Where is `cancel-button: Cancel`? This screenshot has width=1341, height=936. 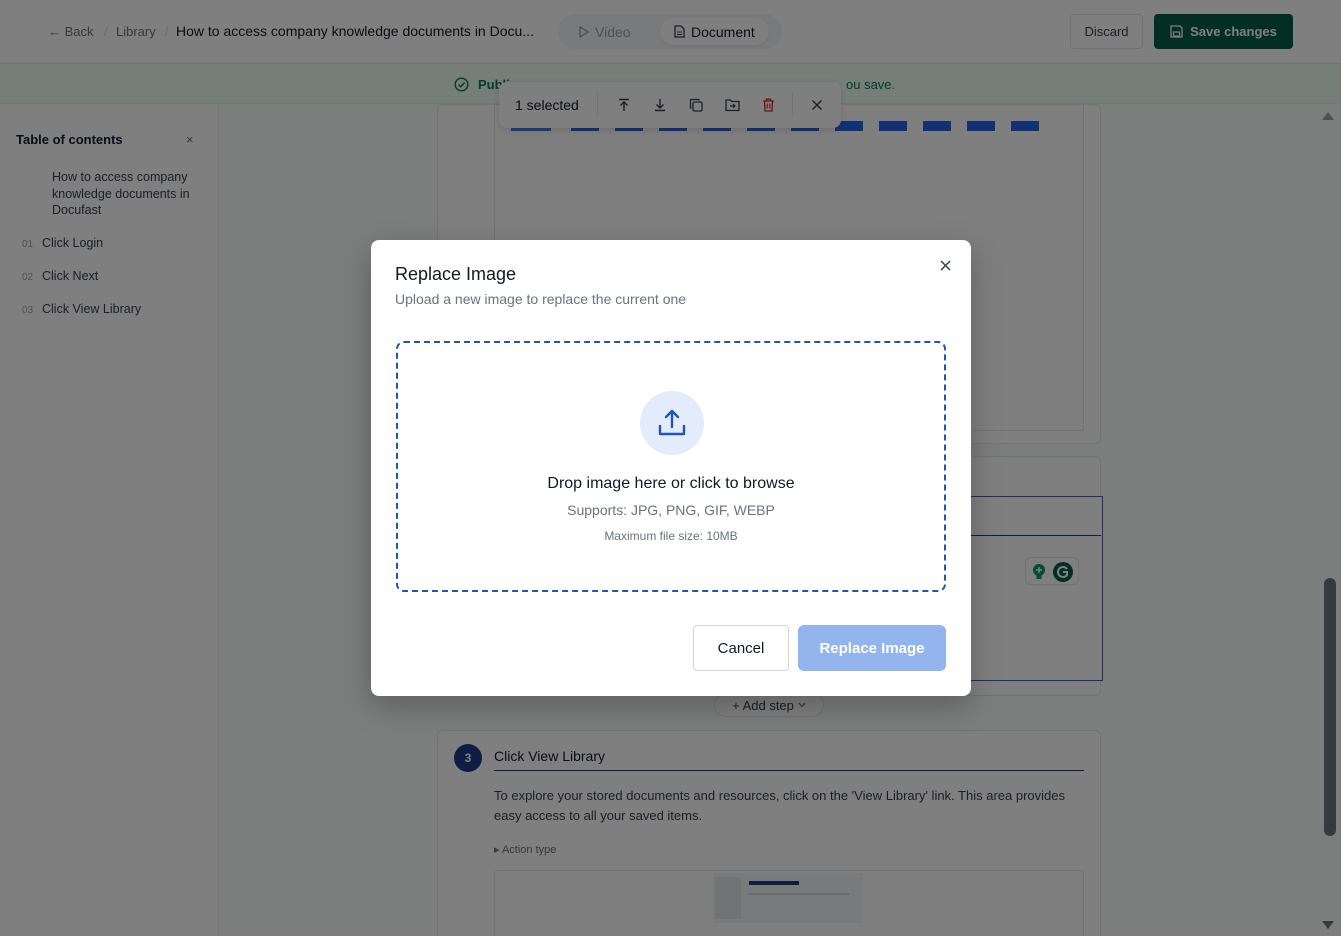 cancel-button: Cancel is located at coordinates (741, 648).